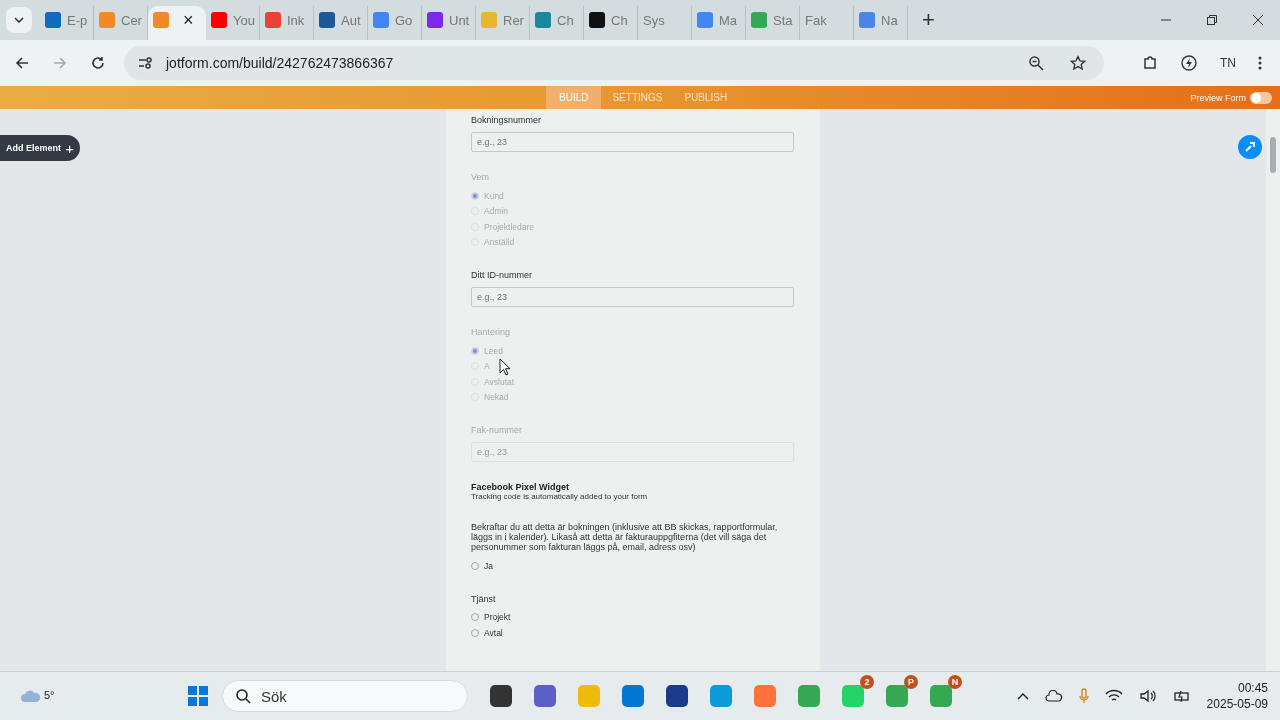 The image size is (1280, 720). I want to click on add-element-button: Add Element +, so click(40, 148).